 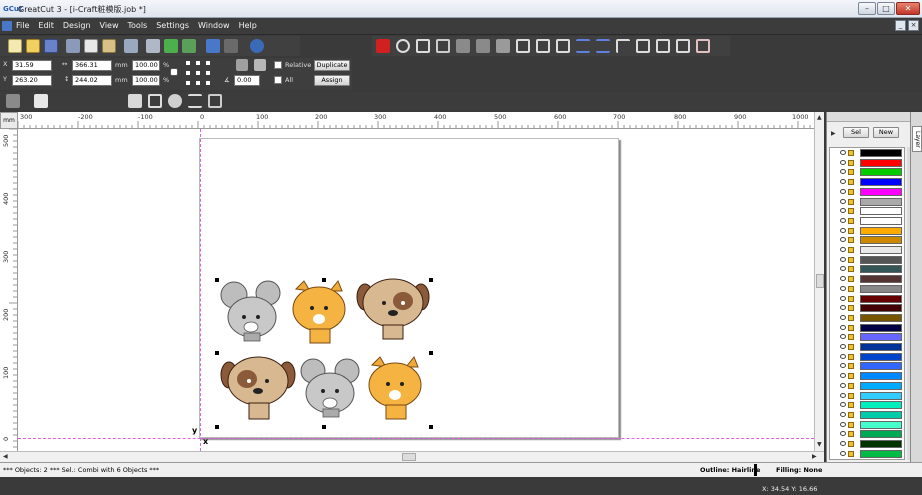 What do you see at coordinates (155, 101) in the screenshot?
I see `rectangle-tool-icon` at bounding box center [155, 101].